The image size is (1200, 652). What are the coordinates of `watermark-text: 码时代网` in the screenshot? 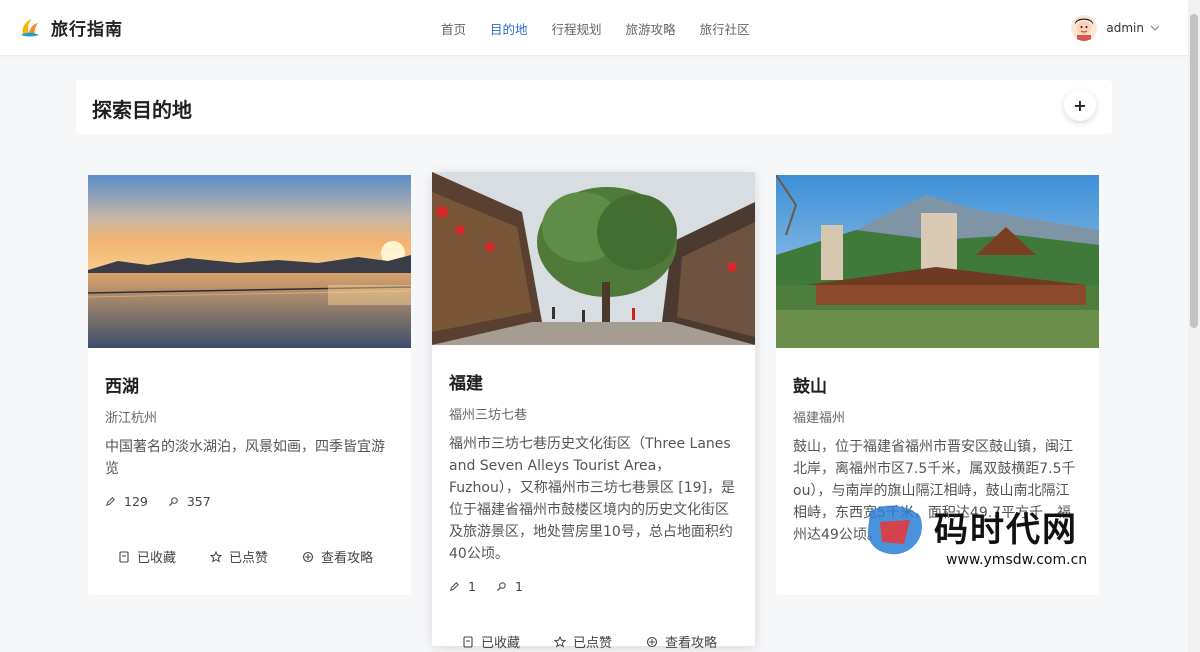 It's located at (1006, 530).